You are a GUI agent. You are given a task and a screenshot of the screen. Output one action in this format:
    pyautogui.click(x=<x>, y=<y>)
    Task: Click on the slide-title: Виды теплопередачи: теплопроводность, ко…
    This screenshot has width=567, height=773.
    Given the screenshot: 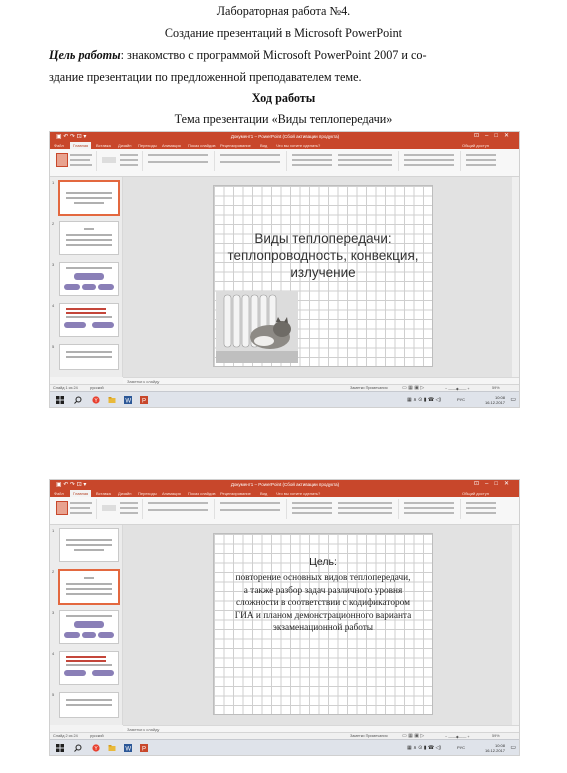 What is the action you would take?
    pyautogui.click(x=323, y=255)
    